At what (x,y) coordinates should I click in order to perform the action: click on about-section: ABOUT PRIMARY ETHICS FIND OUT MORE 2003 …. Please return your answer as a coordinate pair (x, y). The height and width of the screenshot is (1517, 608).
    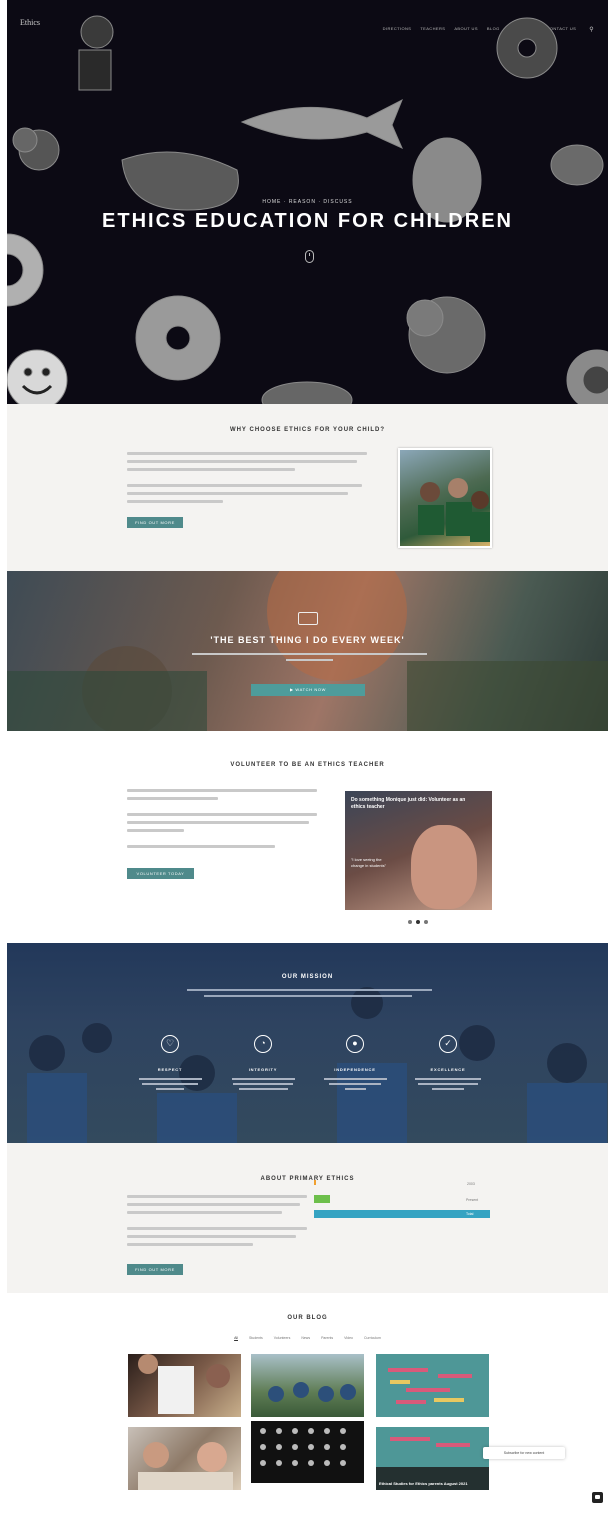
    Looking at the image, I should click on (307, 1218).